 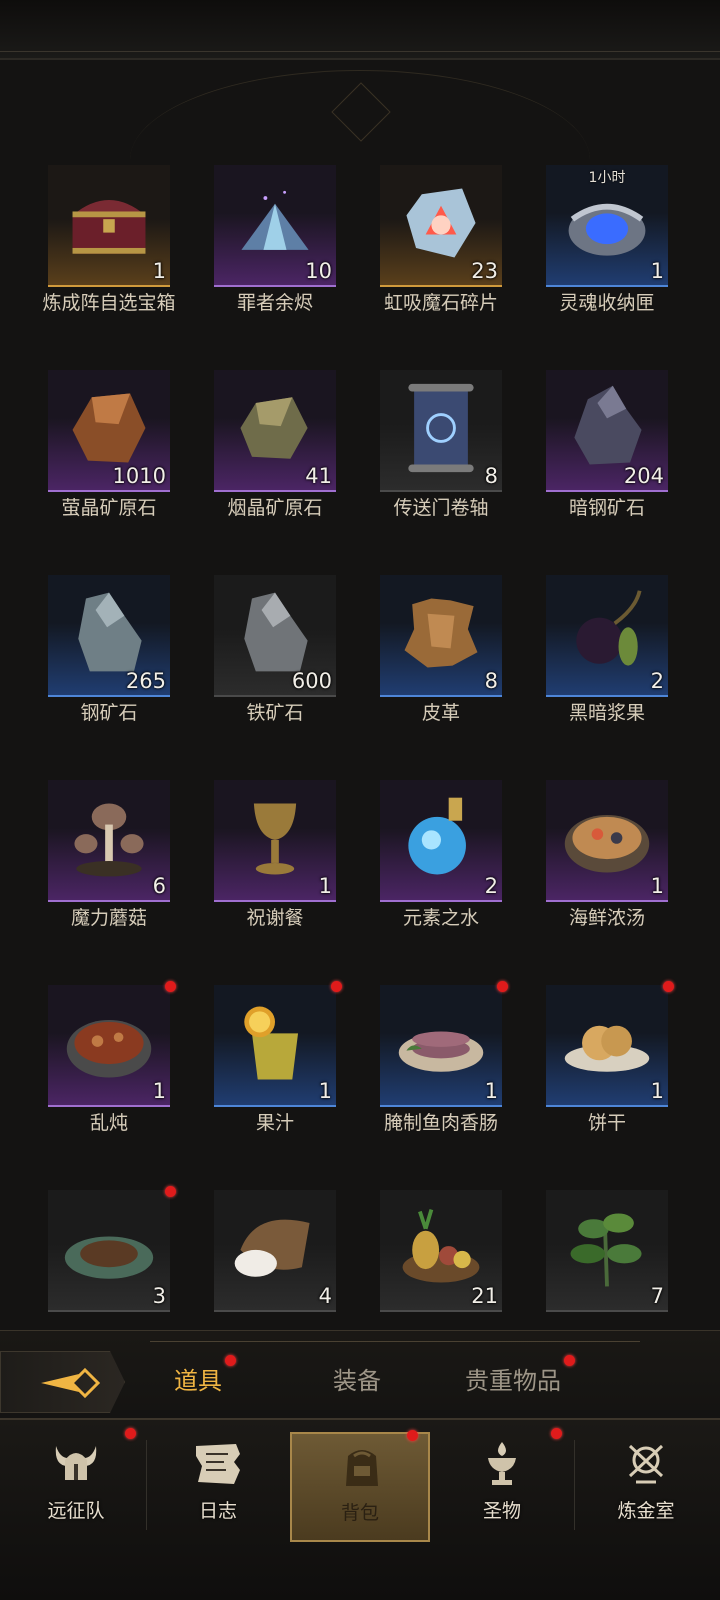 I want to click on soul-box-icon, so click(x=607, y=229).